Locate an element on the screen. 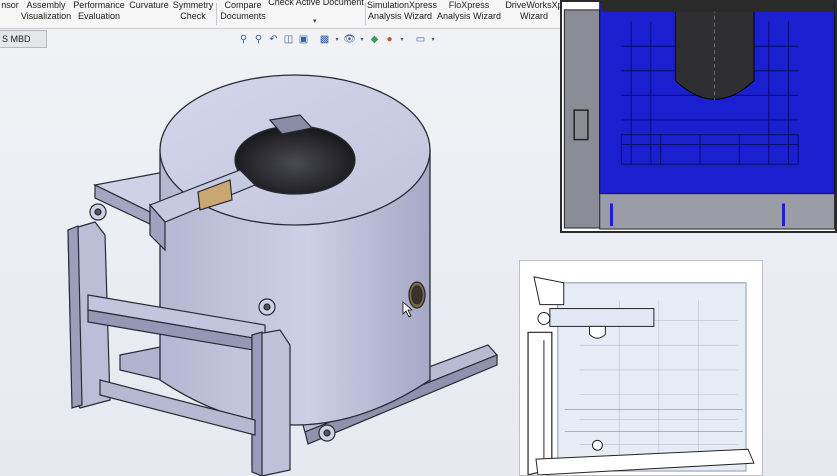  wireframe-view-inset is located at coordinates (641, 368).